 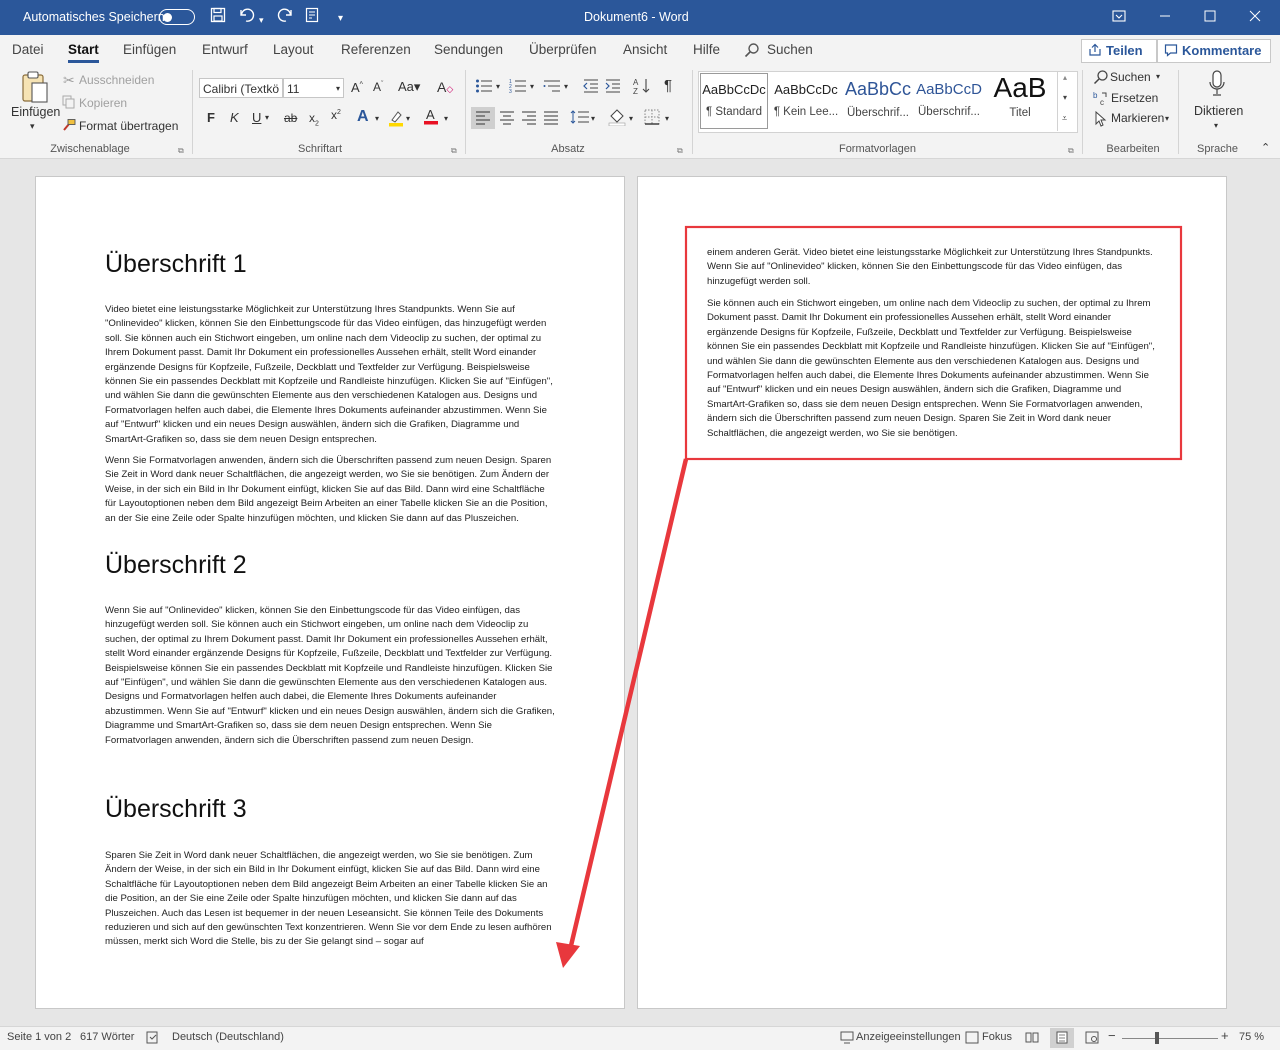 What do you see at coordinates (39, 1037) in the screenshot?
I see `page-count: Seite 1 von 2` at bounding box center [39, 1037].